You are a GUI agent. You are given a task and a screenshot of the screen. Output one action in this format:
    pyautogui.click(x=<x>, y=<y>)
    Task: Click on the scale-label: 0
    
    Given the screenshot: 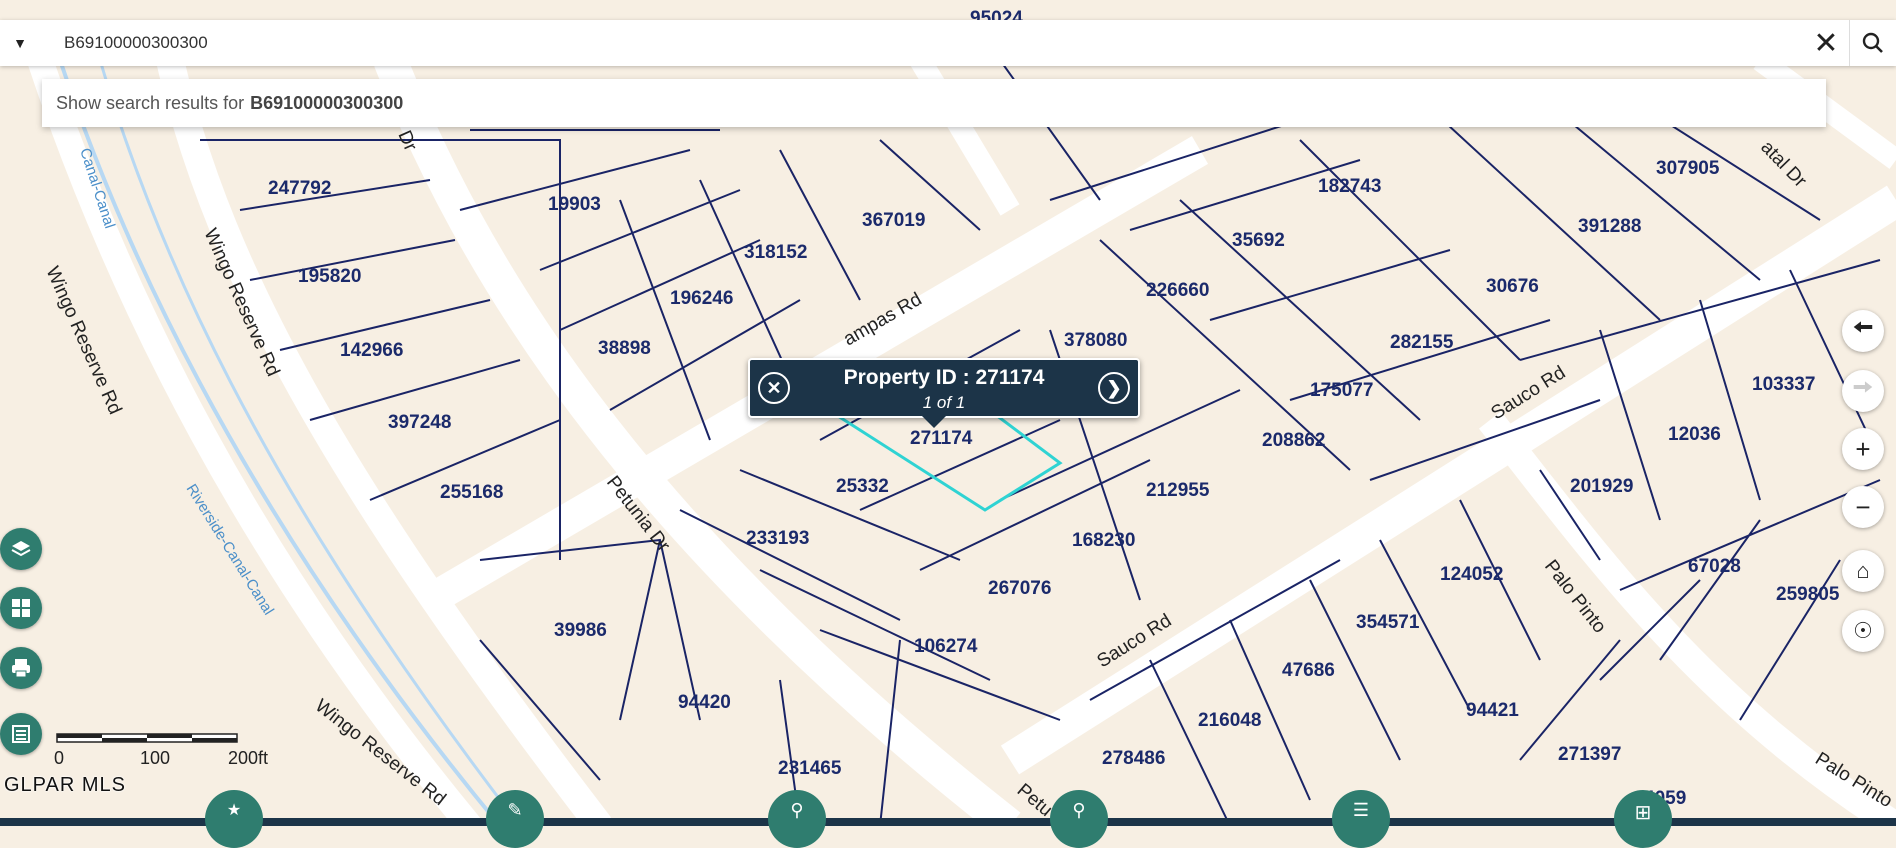 What is the action you would take?
    pyautogui.click(x=59, y=758)
    